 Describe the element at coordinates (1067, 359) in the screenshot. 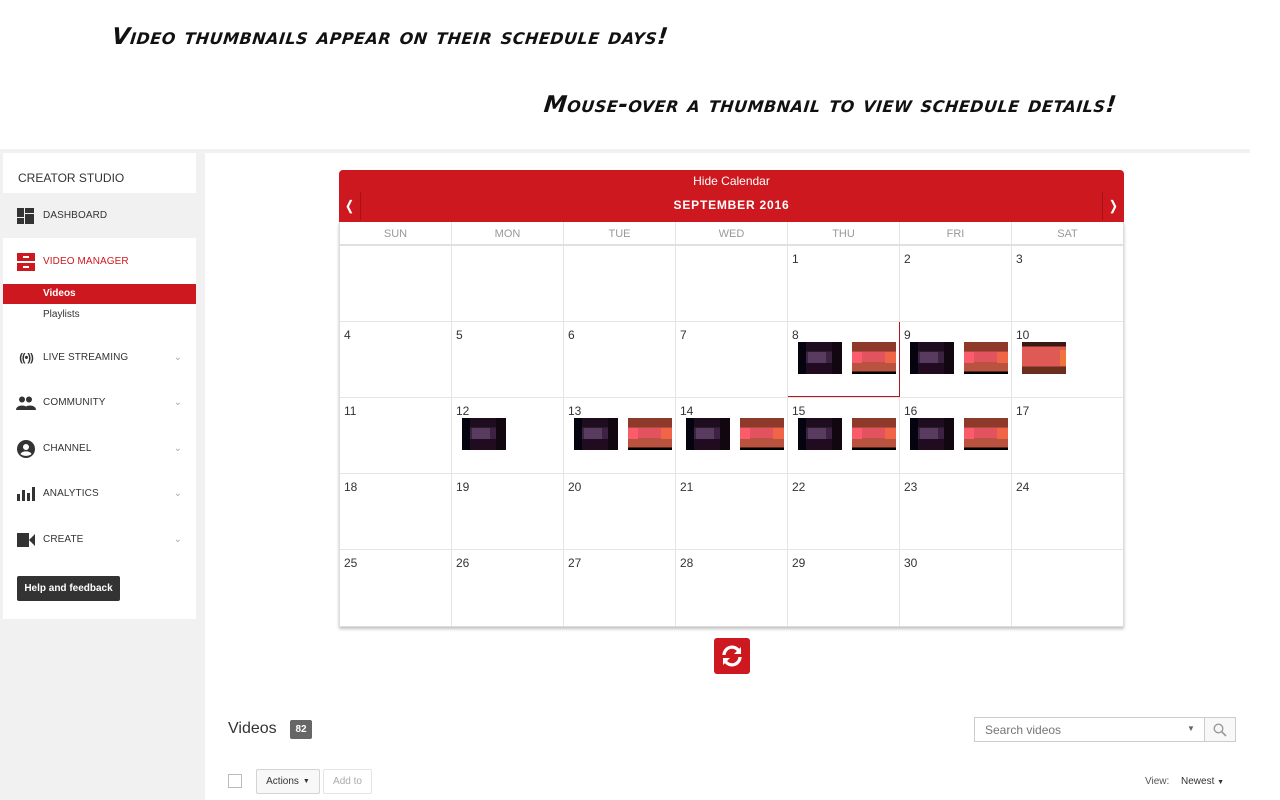

I see `calendar-day-cell: 10` at that location.